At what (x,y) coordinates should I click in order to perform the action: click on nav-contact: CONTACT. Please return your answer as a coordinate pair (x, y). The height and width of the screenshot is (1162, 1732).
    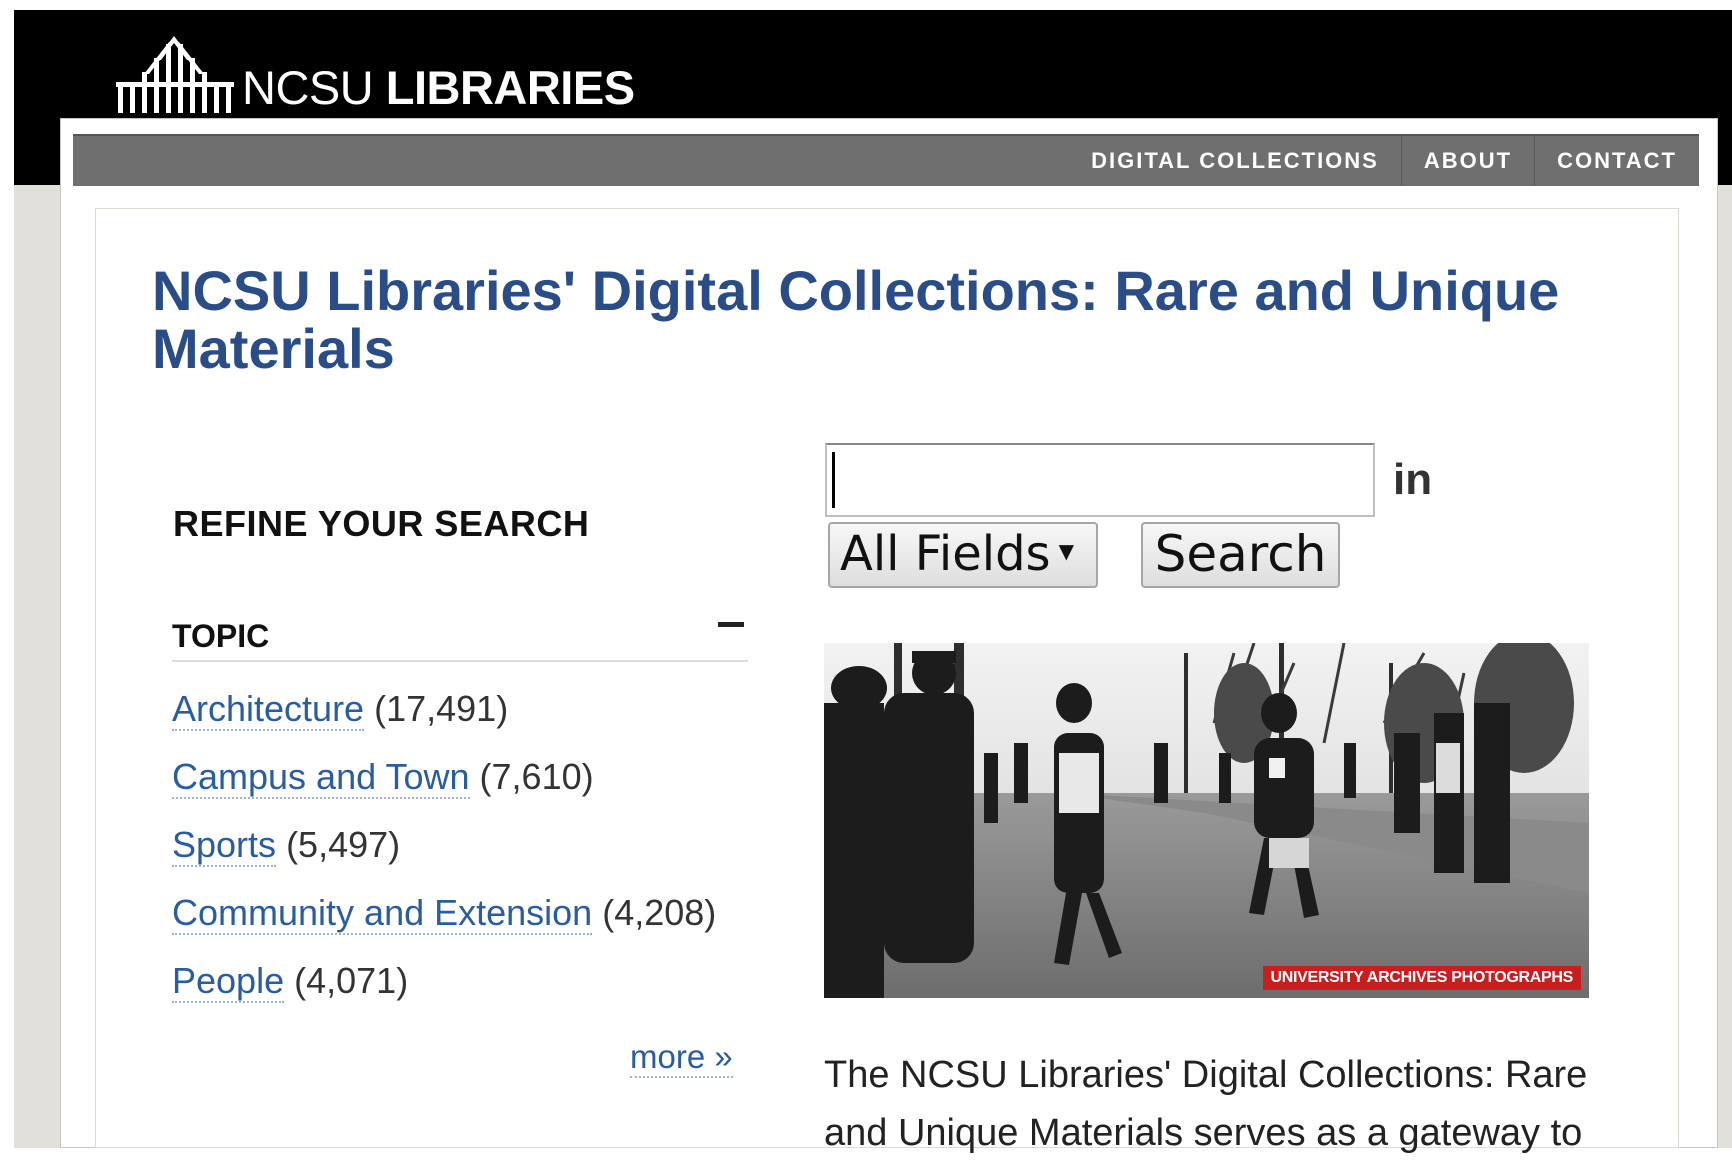
    Looking at the image, I should click on (1616, 161).